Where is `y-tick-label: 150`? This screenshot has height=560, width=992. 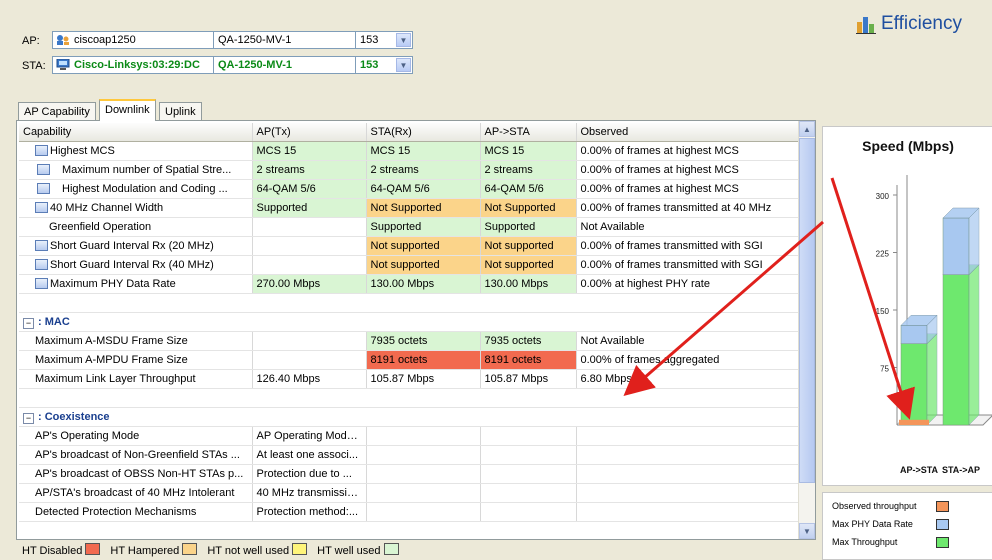 y-tick-label: 150 is located at coordinates (883, 311).